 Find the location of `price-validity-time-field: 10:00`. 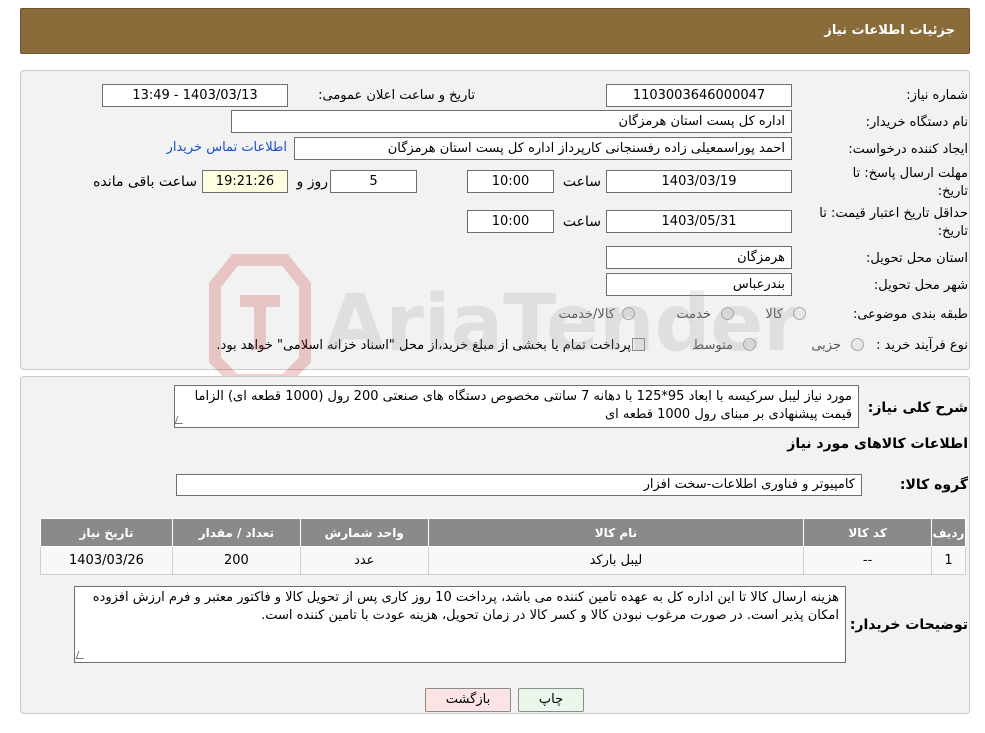

price-validity-time-field: 10:00 is located at coordinates (510, 221).